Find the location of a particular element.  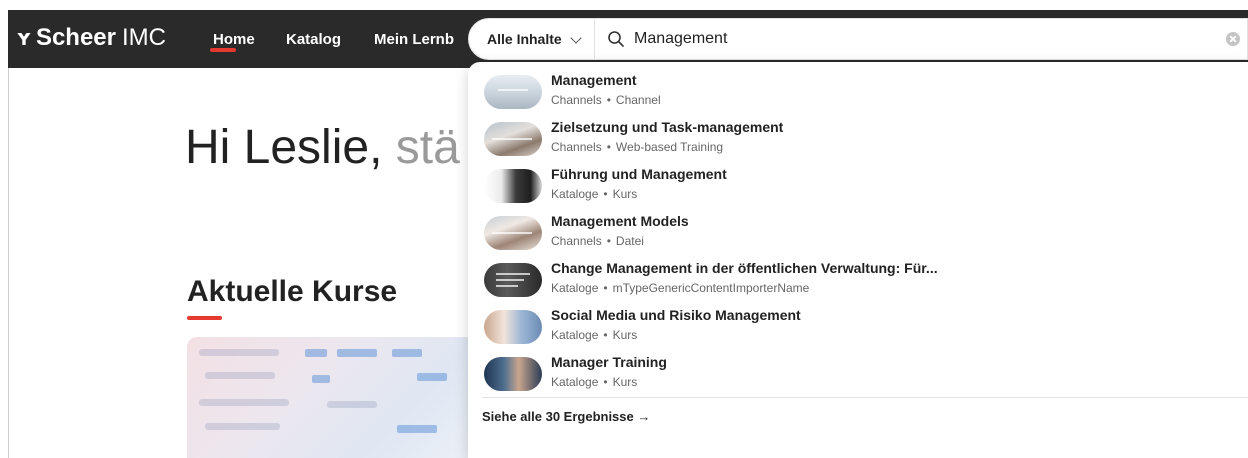

scope-select-label: Alle Inhalte is located at coordinates (524, 39).